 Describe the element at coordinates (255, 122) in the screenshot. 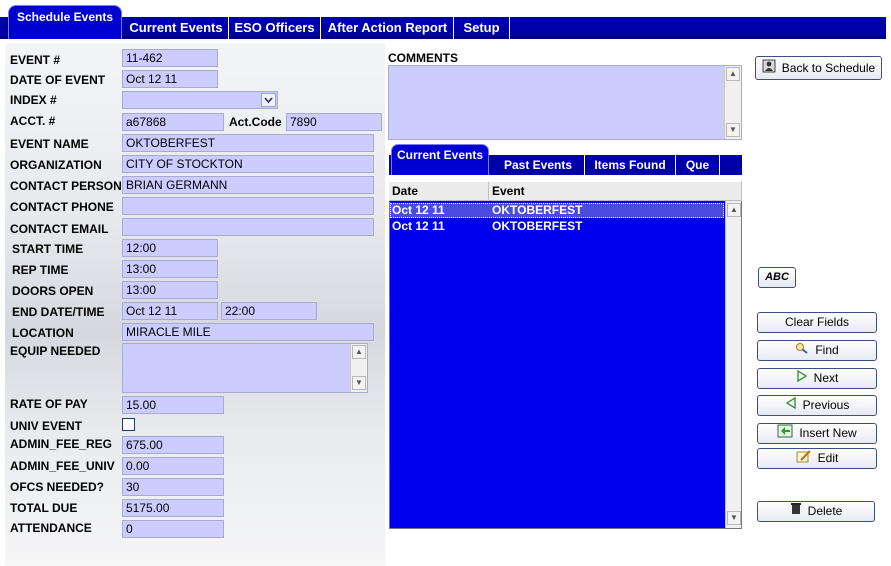

I see `act-code-label: Act.Code` at that location.